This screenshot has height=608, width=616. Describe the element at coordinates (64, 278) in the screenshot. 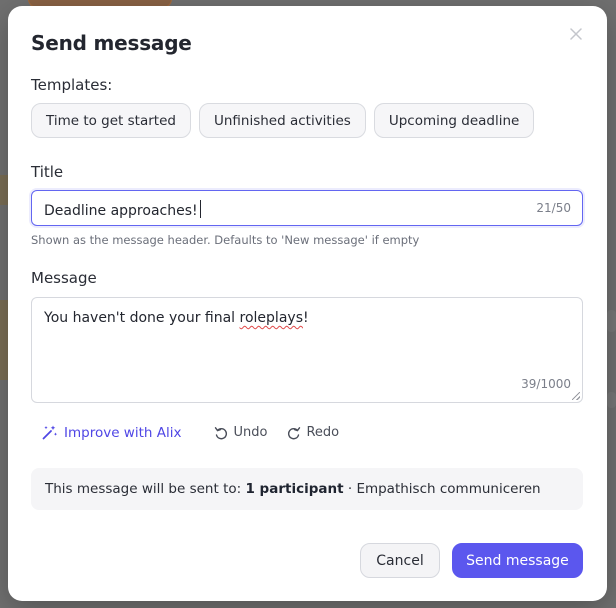

I see `message-label: Message` at that location.